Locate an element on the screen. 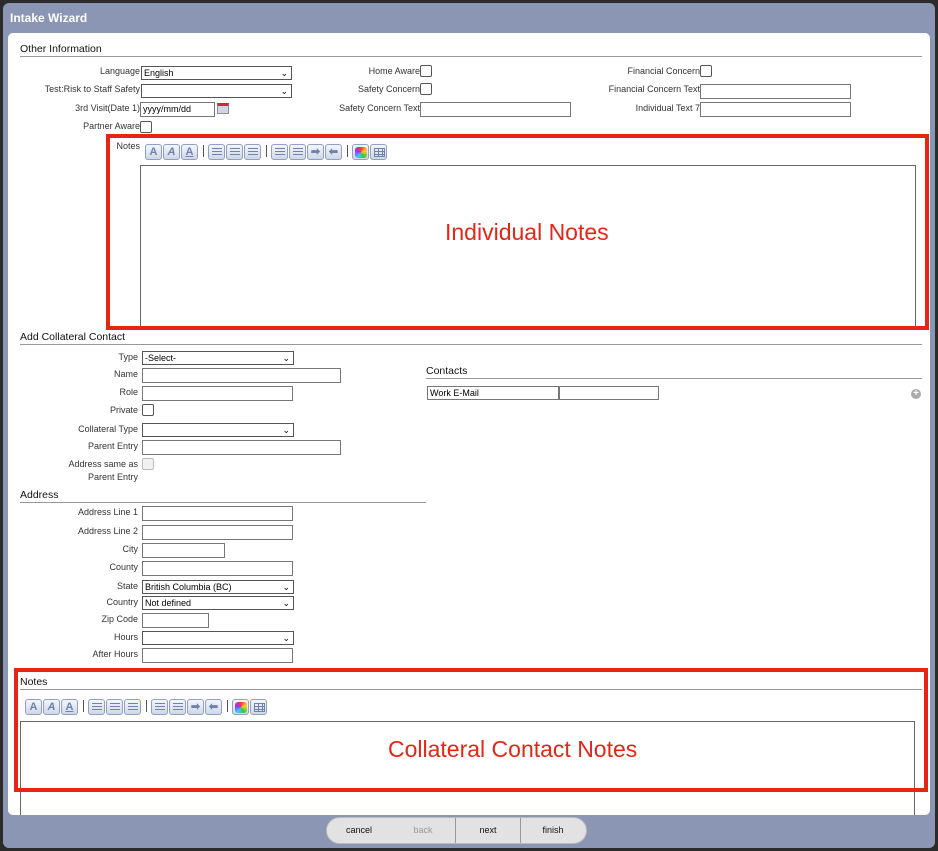 This screenshot has height=851, width=938. safety-concern-text-input is located at coordinates (495, 109).